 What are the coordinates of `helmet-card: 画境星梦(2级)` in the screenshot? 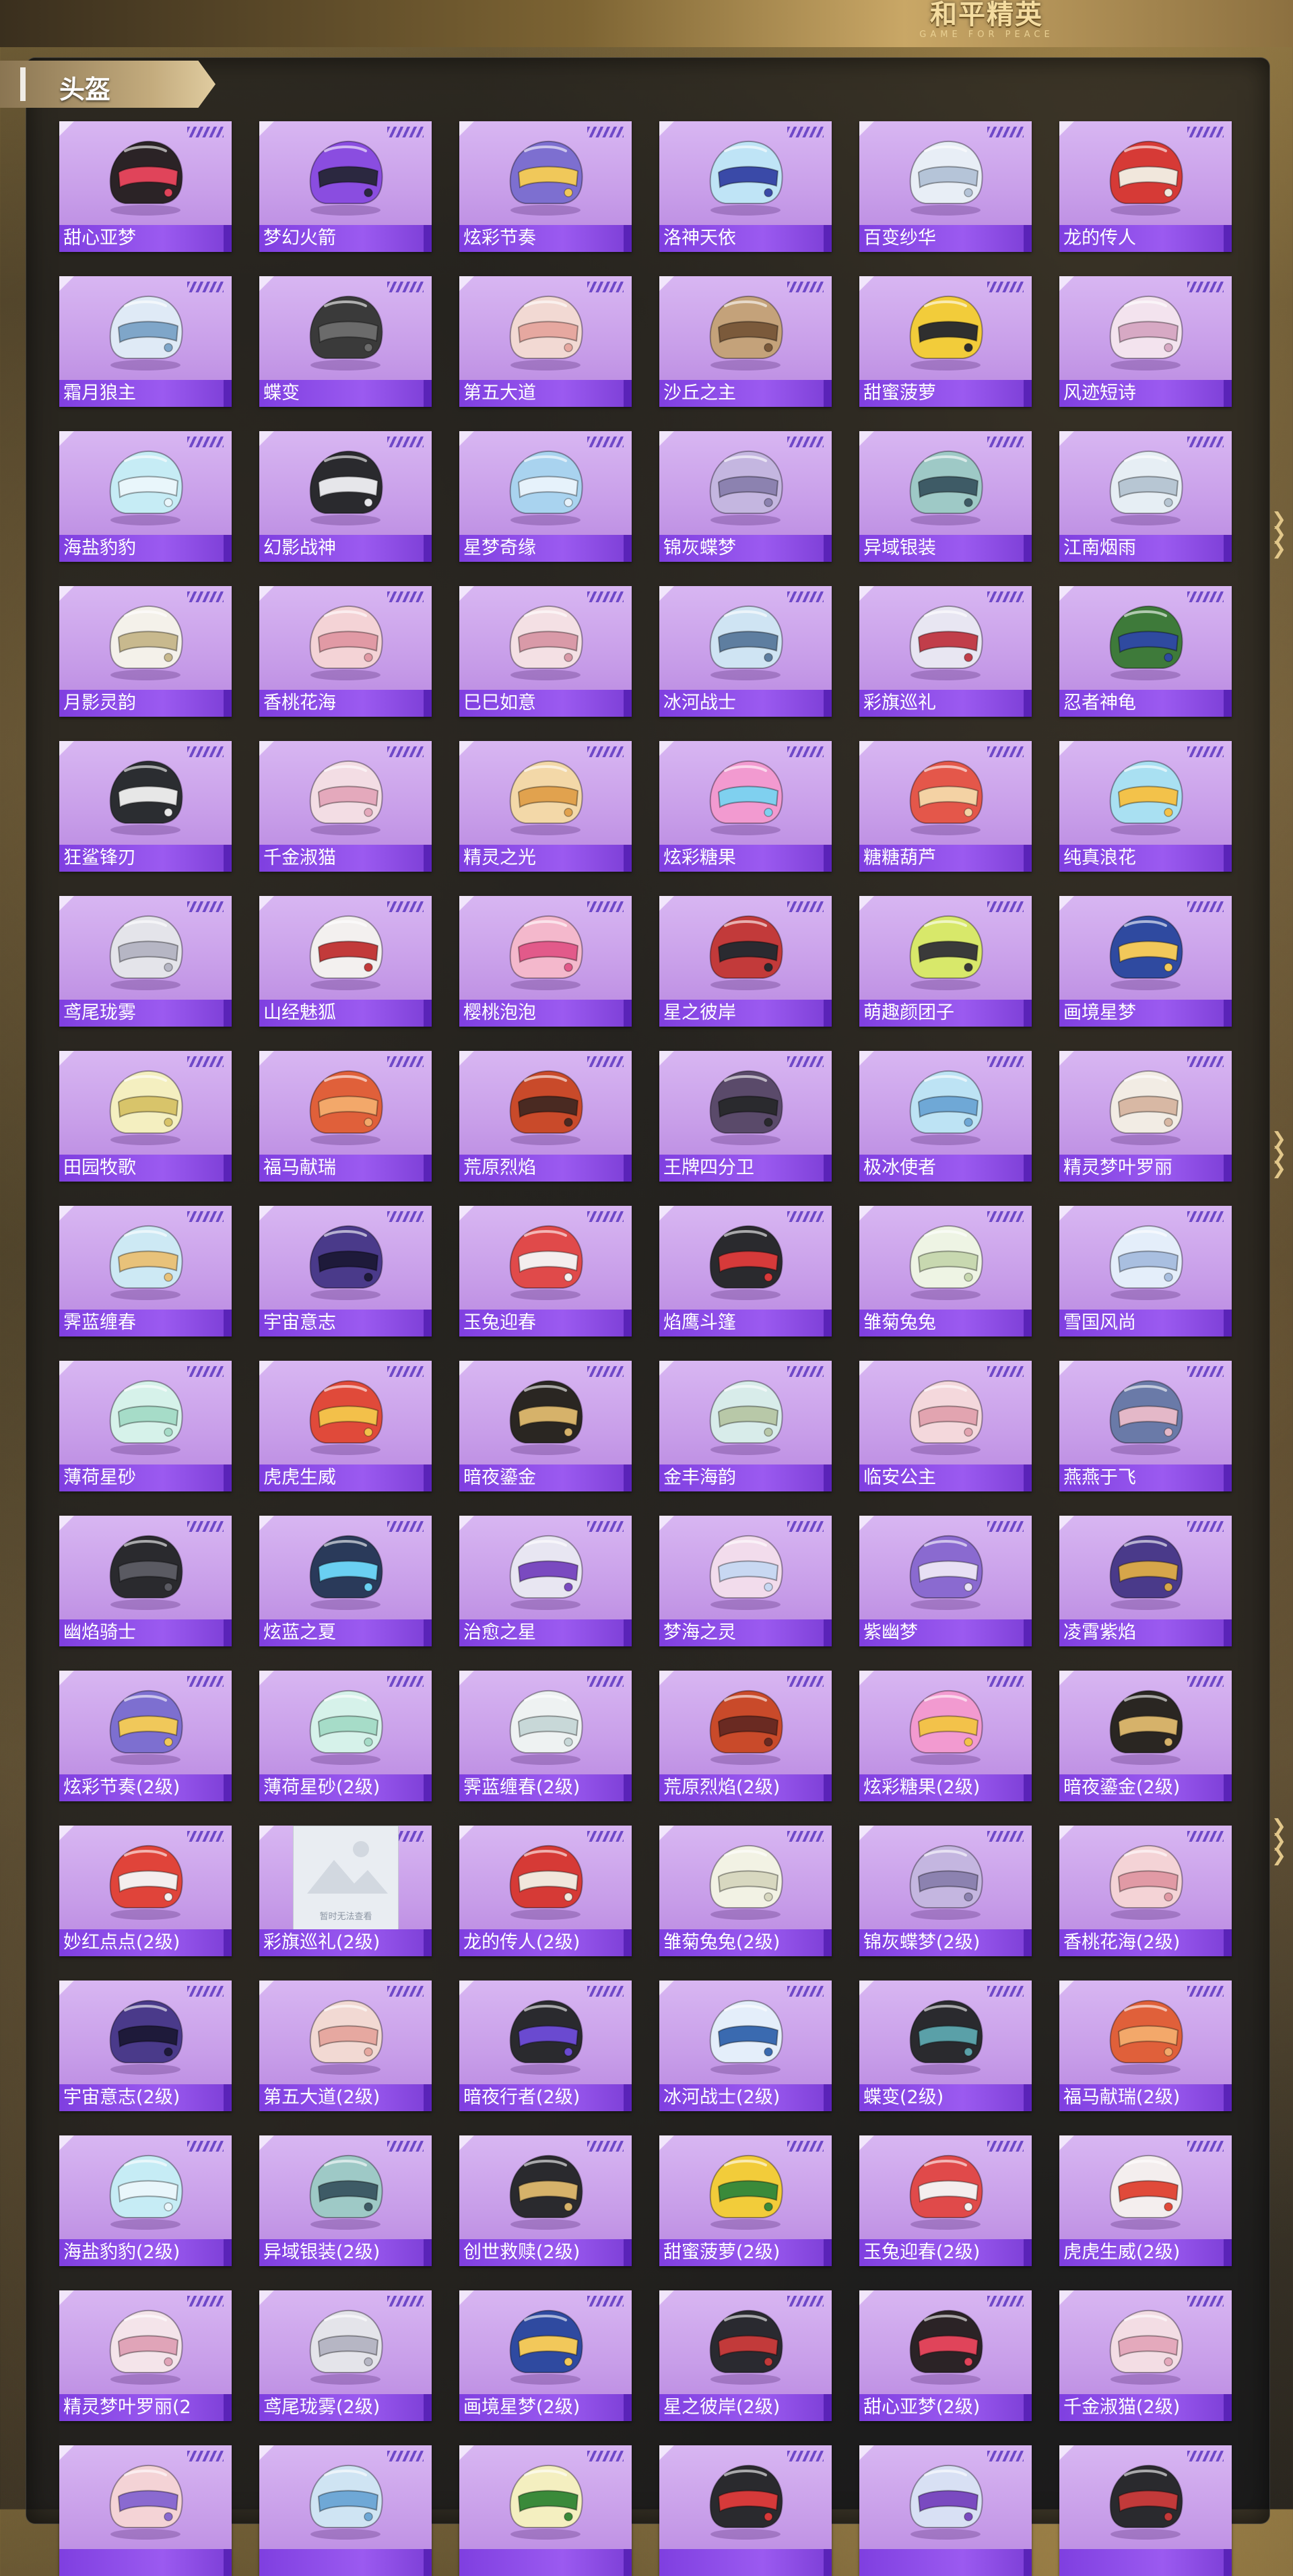 It's located at (545, 2356).